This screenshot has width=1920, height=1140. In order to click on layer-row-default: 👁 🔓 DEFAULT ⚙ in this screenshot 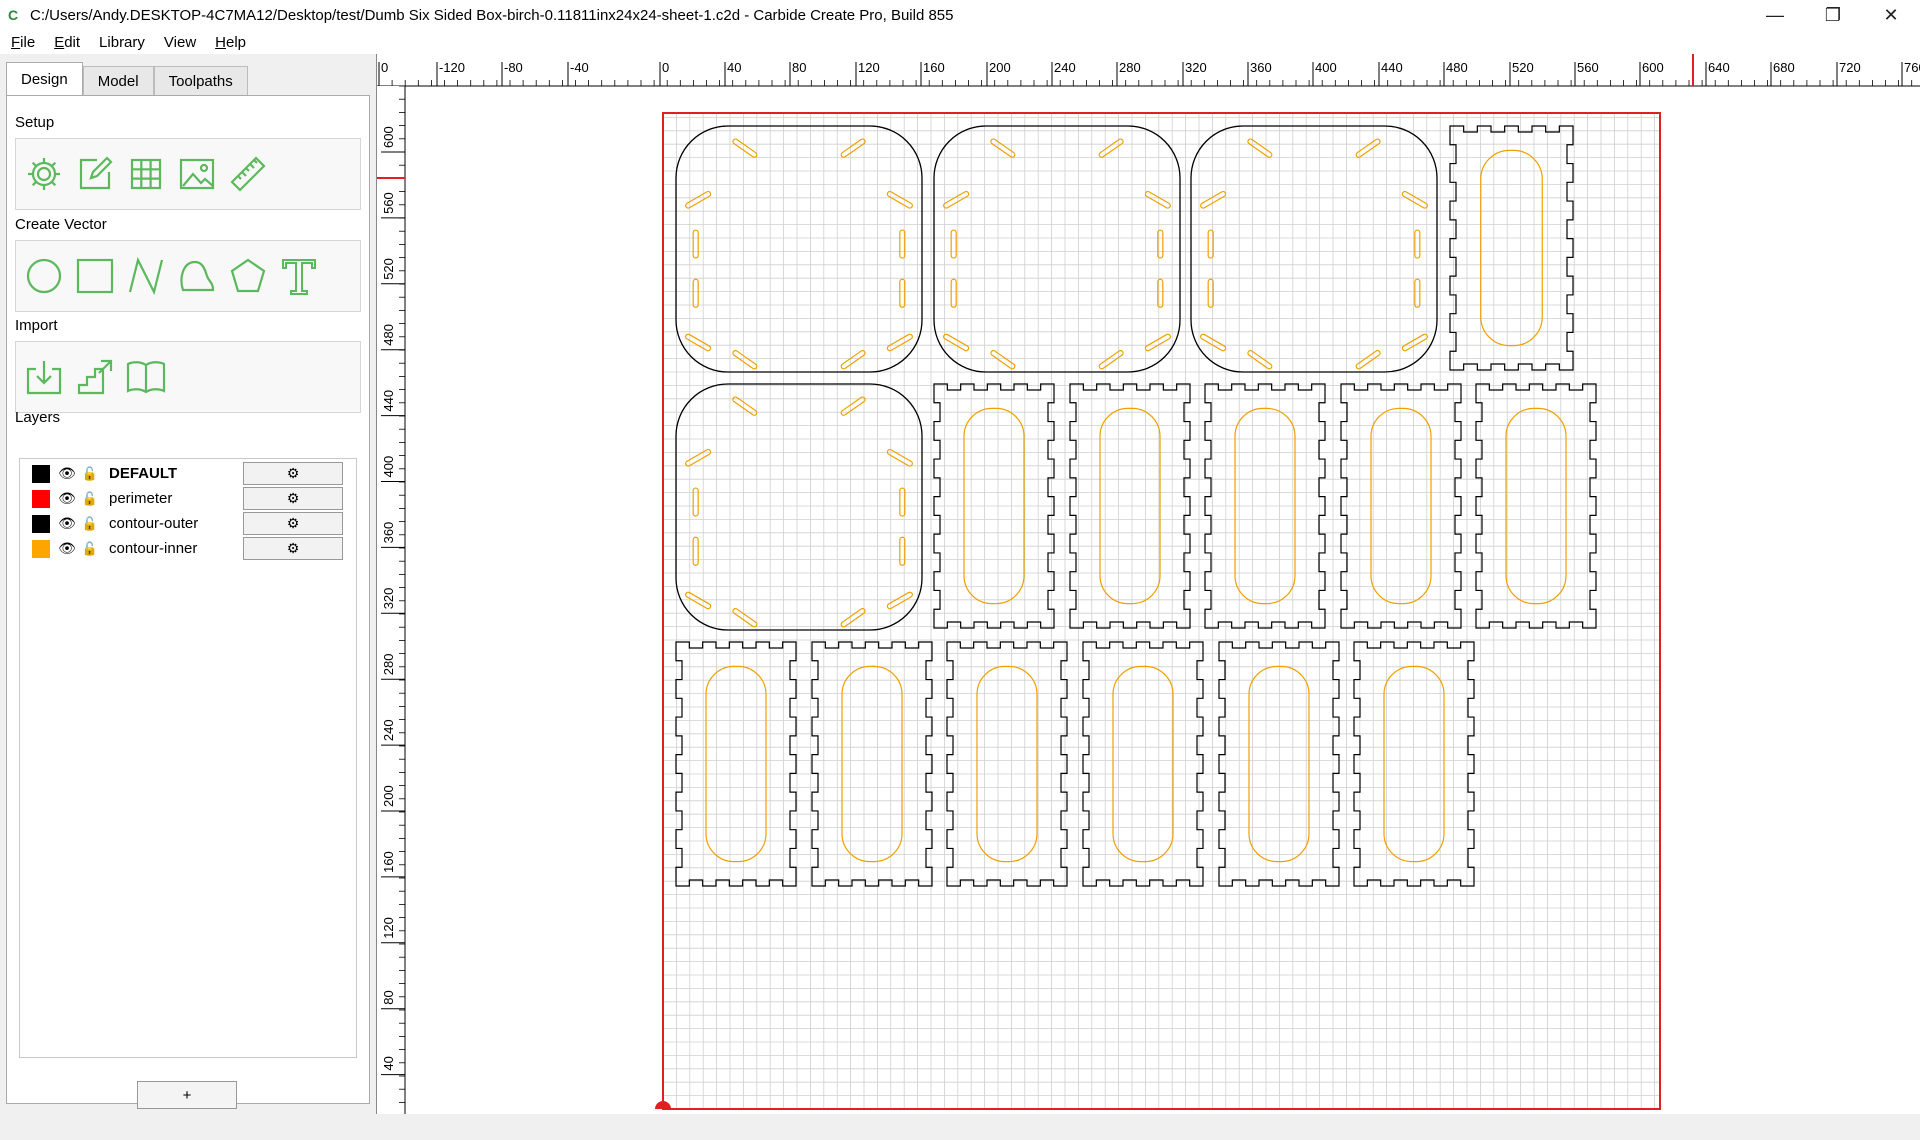, I will do `click(188, 473)`.